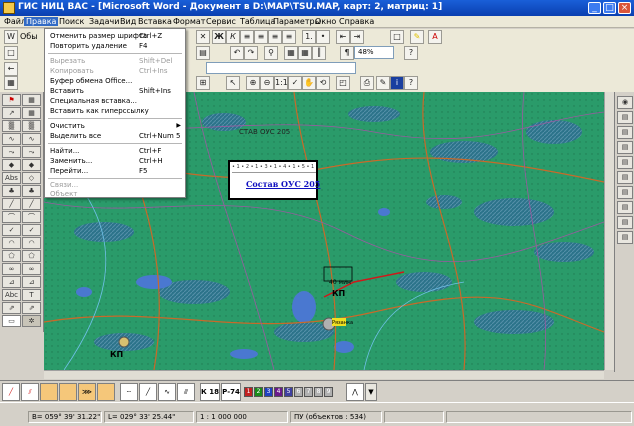 This screenshot has height=426, width=634. I want to click on menu-edit: Правка, so click(41, 21).